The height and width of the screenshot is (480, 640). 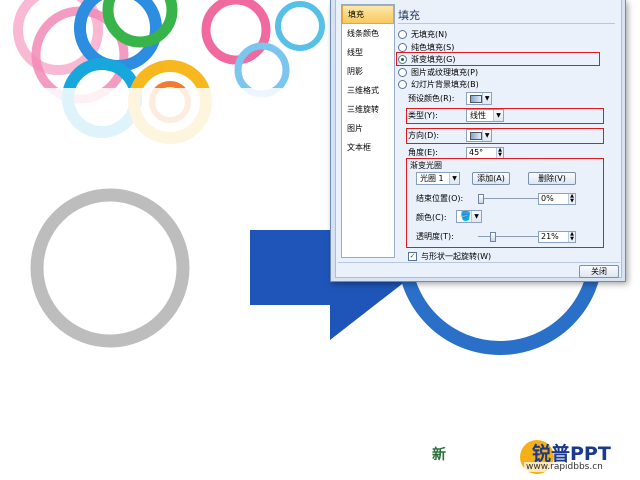 I want to click on transparency-slider, so click(x=511, y=237).